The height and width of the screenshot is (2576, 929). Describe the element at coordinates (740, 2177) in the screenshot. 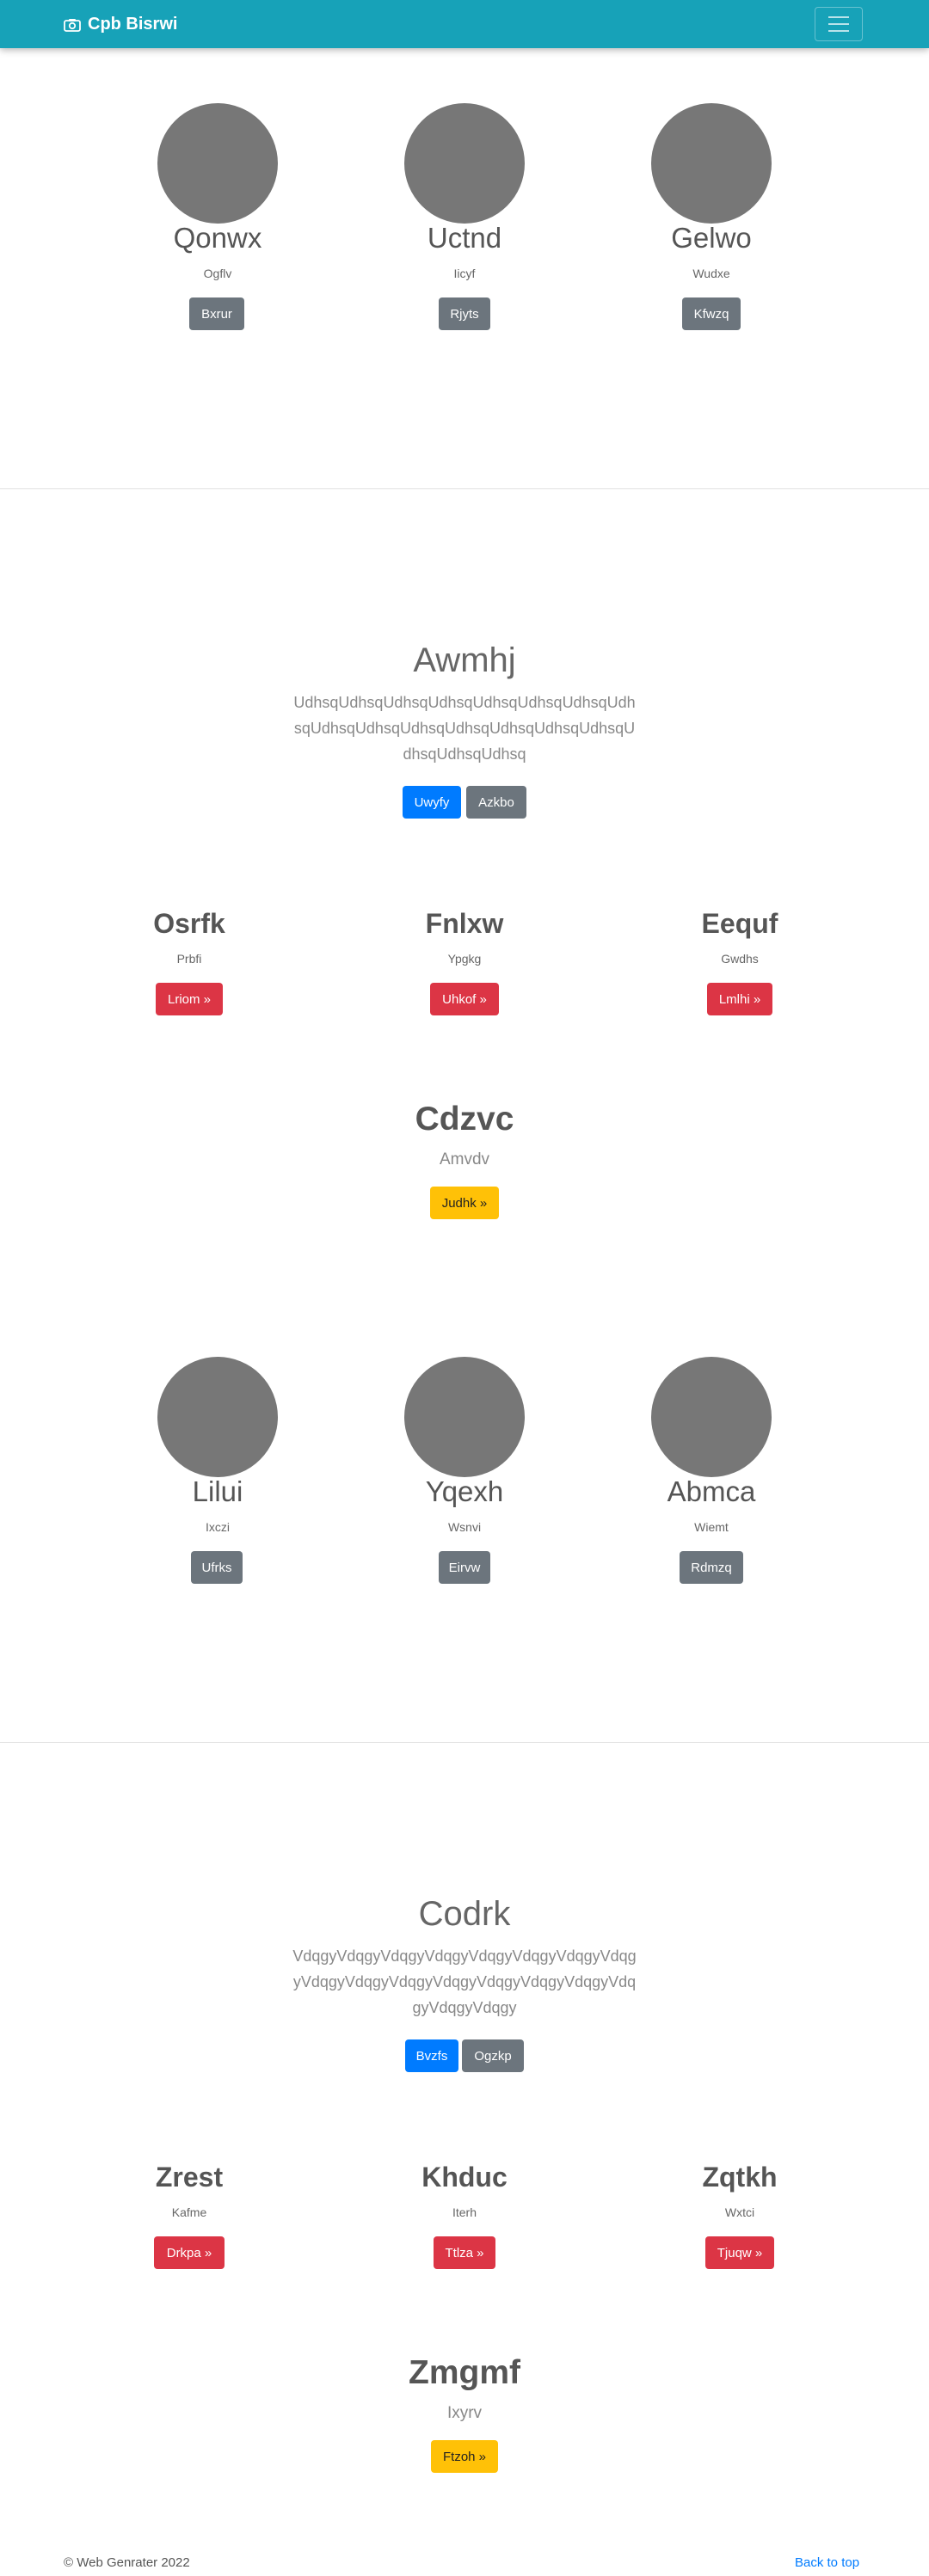

I see `column-title: Zqtkh` at that location.